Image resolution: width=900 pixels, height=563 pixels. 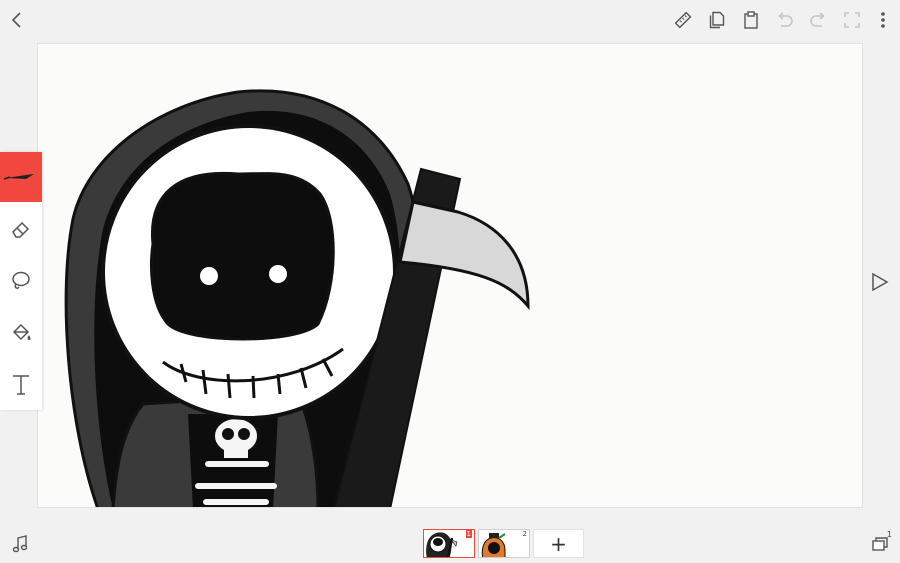 I want to click on paste-button, so click(x=751, y=20).